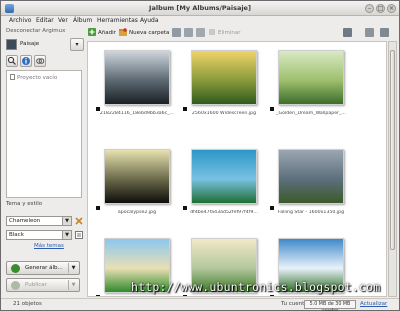  I want to click on storage-usage: 5.0 MB de 30 MB usados, so click(330, 305).